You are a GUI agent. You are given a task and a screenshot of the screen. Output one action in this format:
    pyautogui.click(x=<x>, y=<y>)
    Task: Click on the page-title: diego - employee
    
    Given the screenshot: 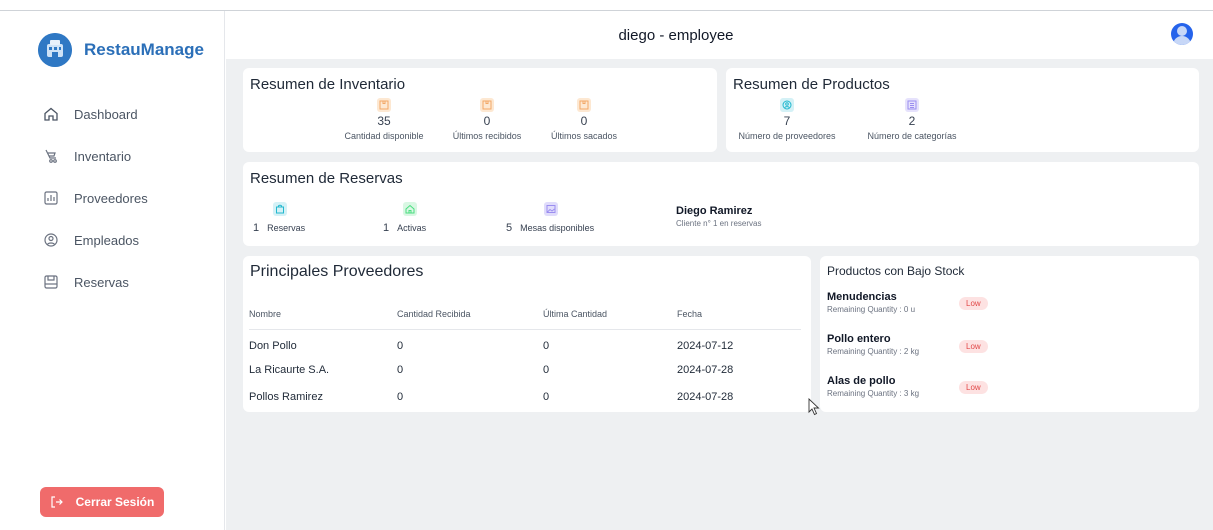 What is the action you would take?
    pyautogui.click(x=676, y=35)
    